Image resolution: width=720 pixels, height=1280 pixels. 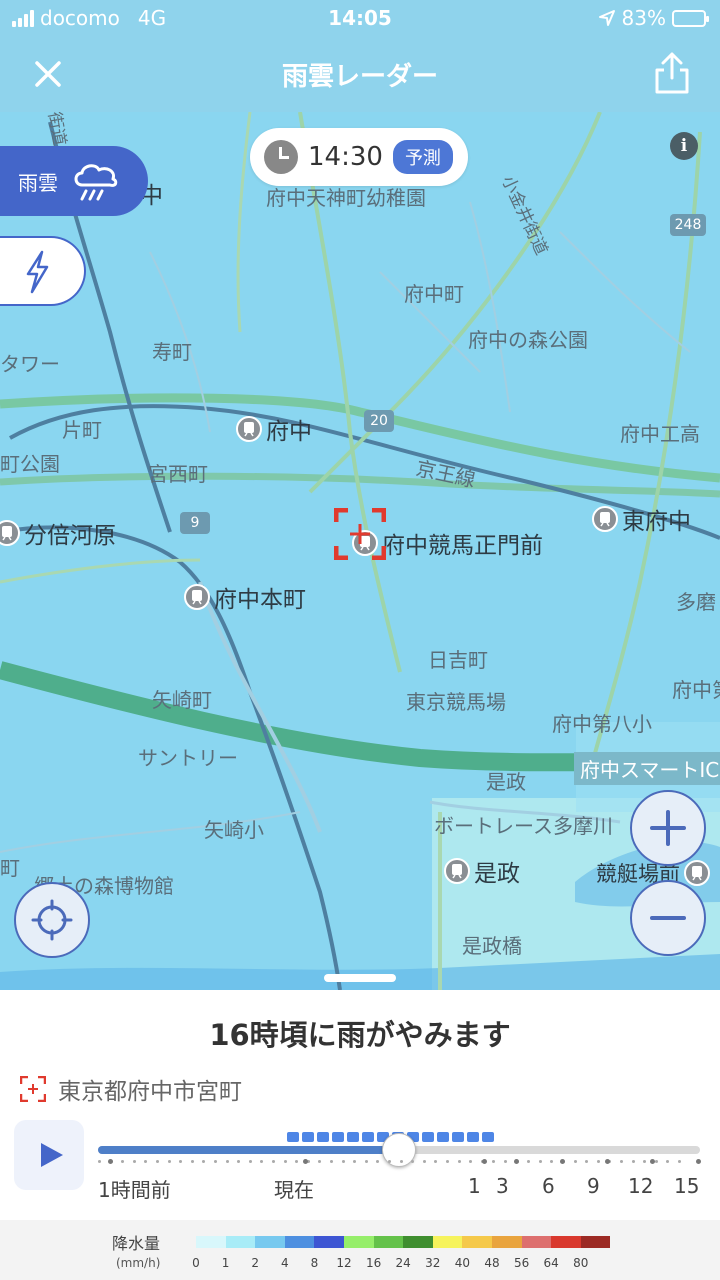 I want to click on zoom-in-button, so click(x=668, y=828).